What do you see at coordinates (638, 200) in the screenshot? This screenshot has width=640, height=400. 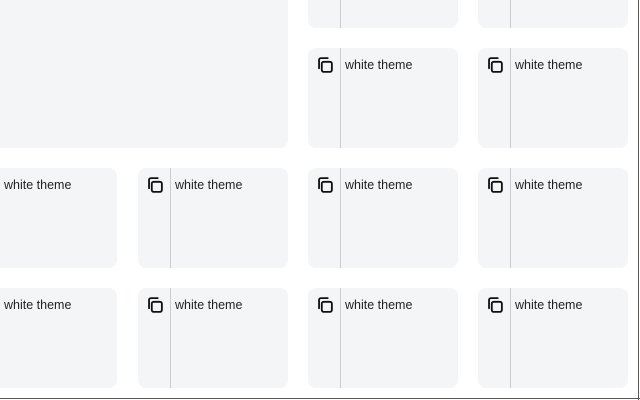 I see `window-border-right` at bounding box center [638, 200].